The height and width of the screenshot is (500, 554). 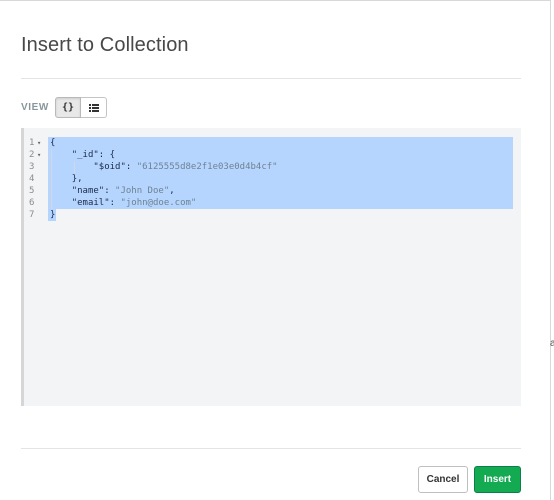 I want to click on line-number: 5, so click(x=32, y=191).